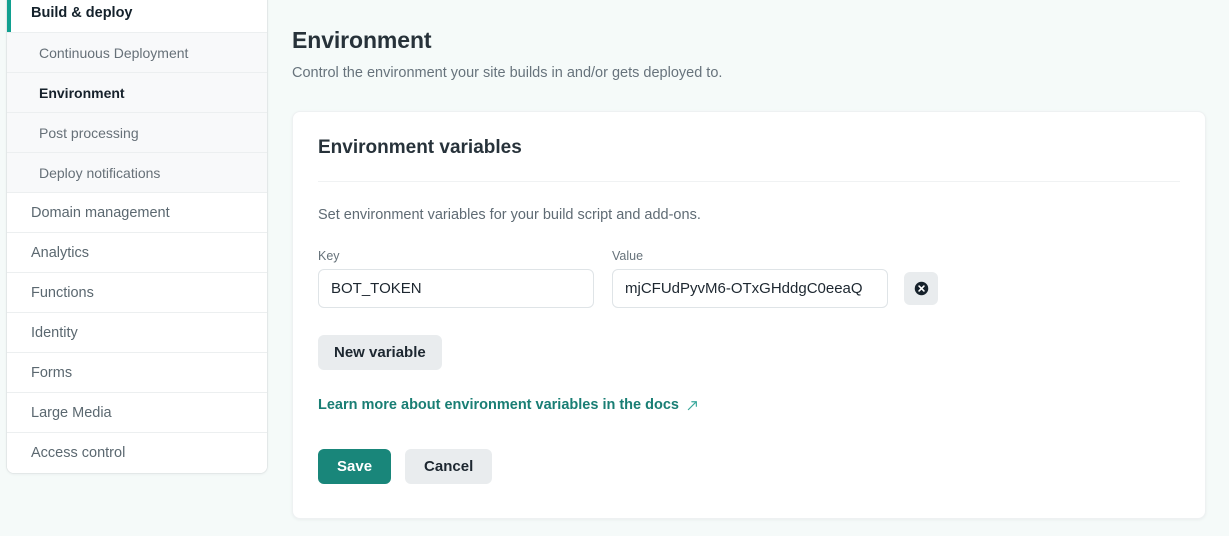 The height and width of the screenshot is (536, 1229). I want to click on page-title: Environment, so click(362, 40).